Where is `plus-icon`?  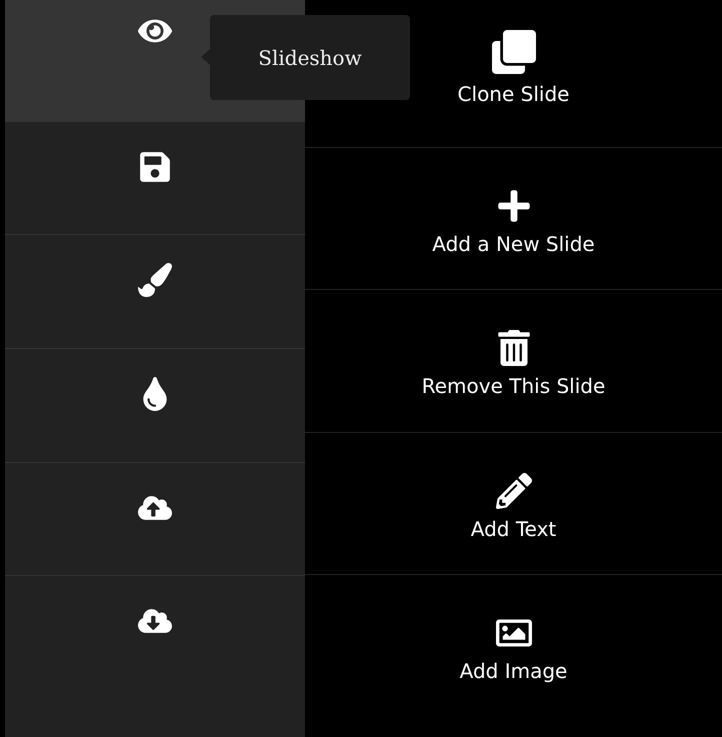
plus-icon is located at coordinates (514, 206).